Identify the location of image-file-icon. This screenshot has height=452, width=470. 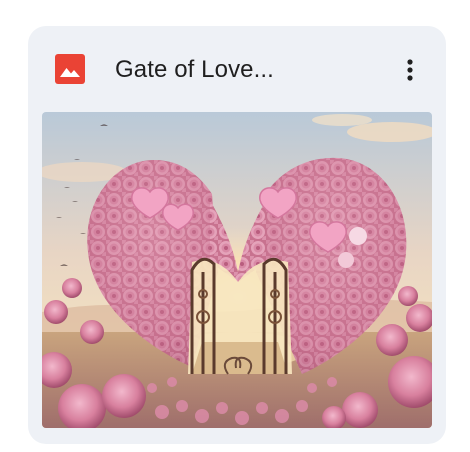
(70, 69).